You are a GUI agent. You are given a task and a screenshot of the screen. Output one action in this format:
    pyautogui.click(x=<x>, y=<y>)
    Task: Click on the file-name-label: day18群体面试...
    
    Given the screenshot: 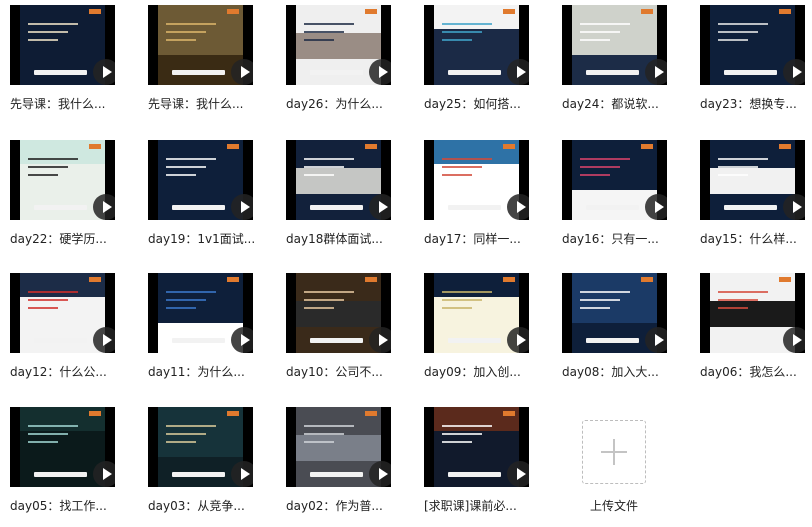 What is the action you would take?
    pyautogui.click(x=334, y=239)
    